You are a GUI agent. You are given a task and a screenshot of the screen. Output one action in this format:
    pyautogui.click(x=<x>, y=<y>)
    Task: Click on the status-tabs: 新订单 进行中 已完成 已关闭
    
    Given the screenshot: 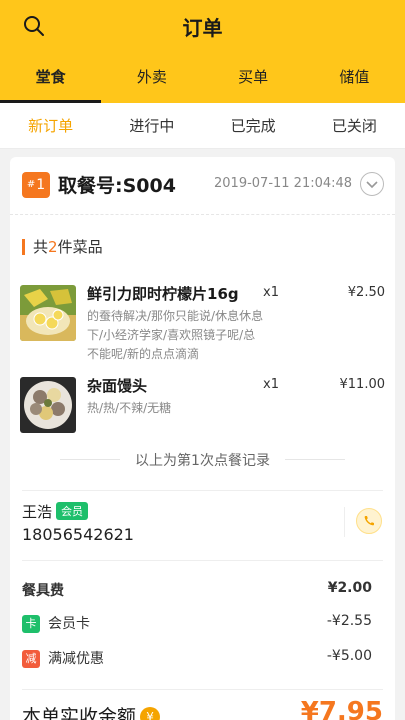 What is the action you would take?
    pyautogui.click(x=202, y=126)
    